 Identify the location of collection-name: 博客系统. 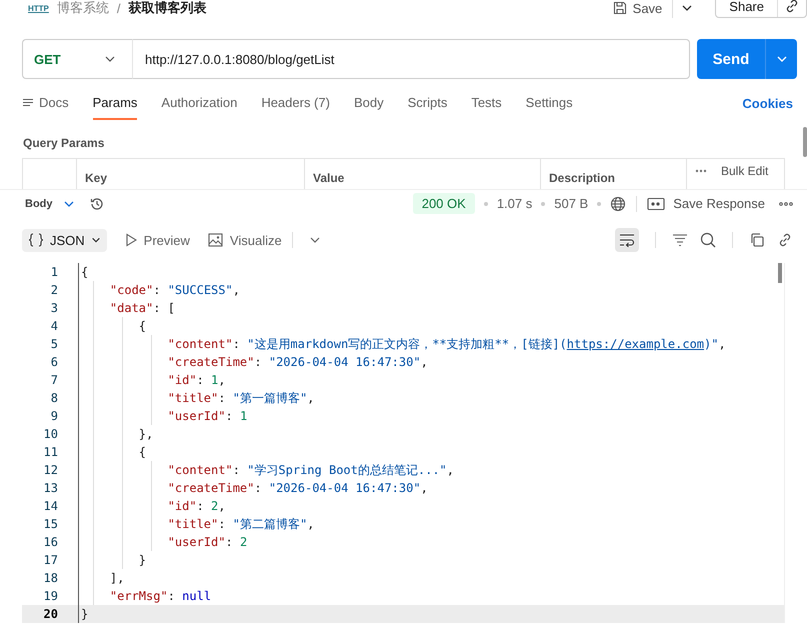
(82, 8).